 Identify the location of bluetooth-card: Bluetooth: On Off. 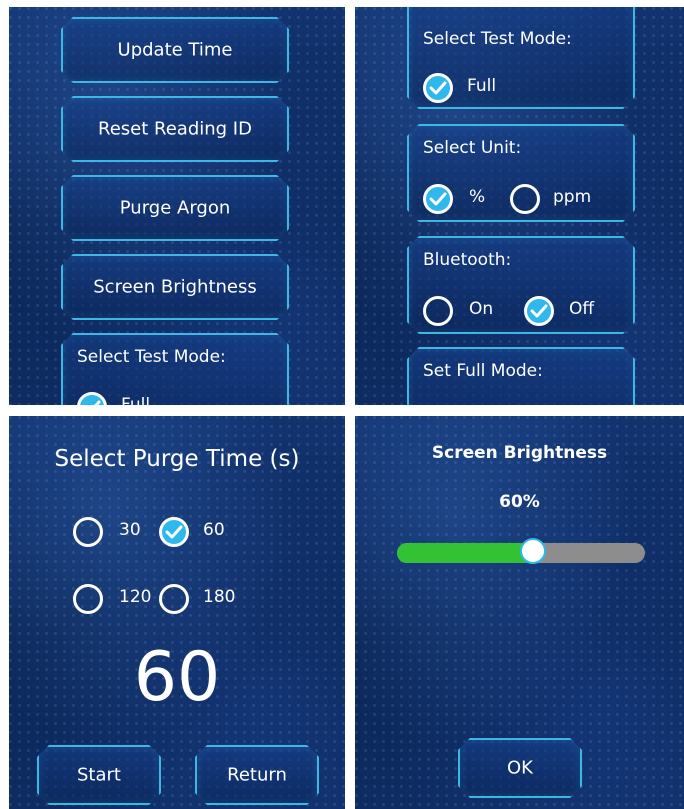
(521, 285).